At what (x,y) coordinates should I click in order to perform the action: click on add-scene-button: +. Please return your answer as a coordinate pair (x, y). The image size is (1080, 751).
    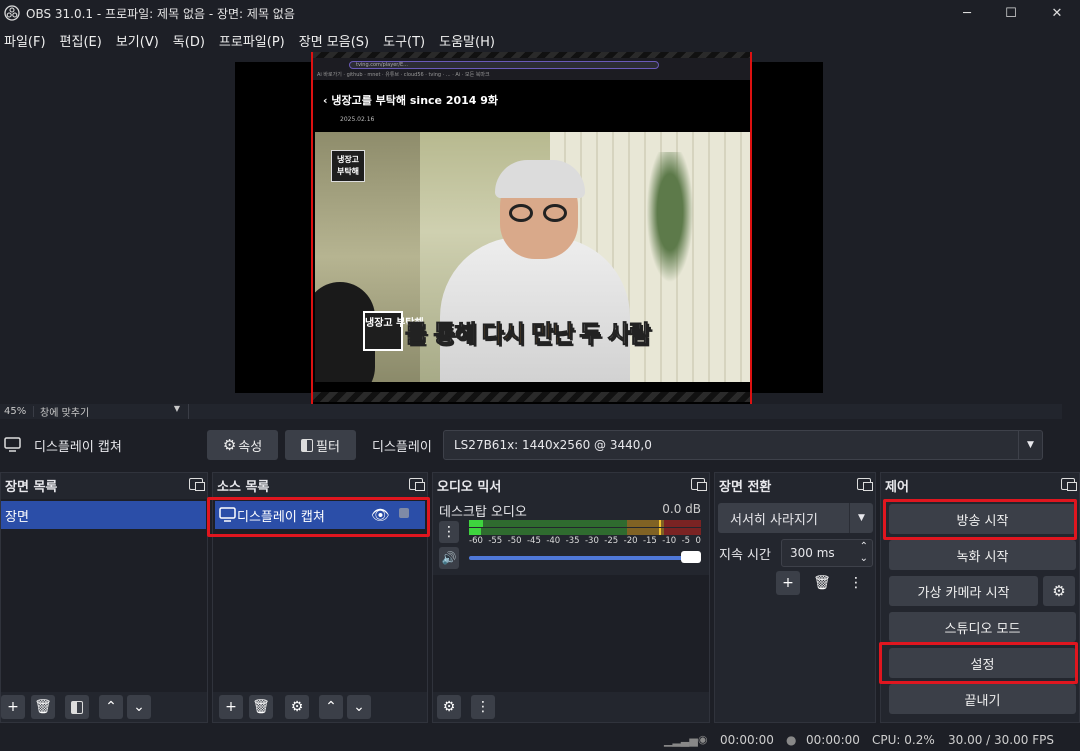
    Looking at the image, I should click on (13, 707).